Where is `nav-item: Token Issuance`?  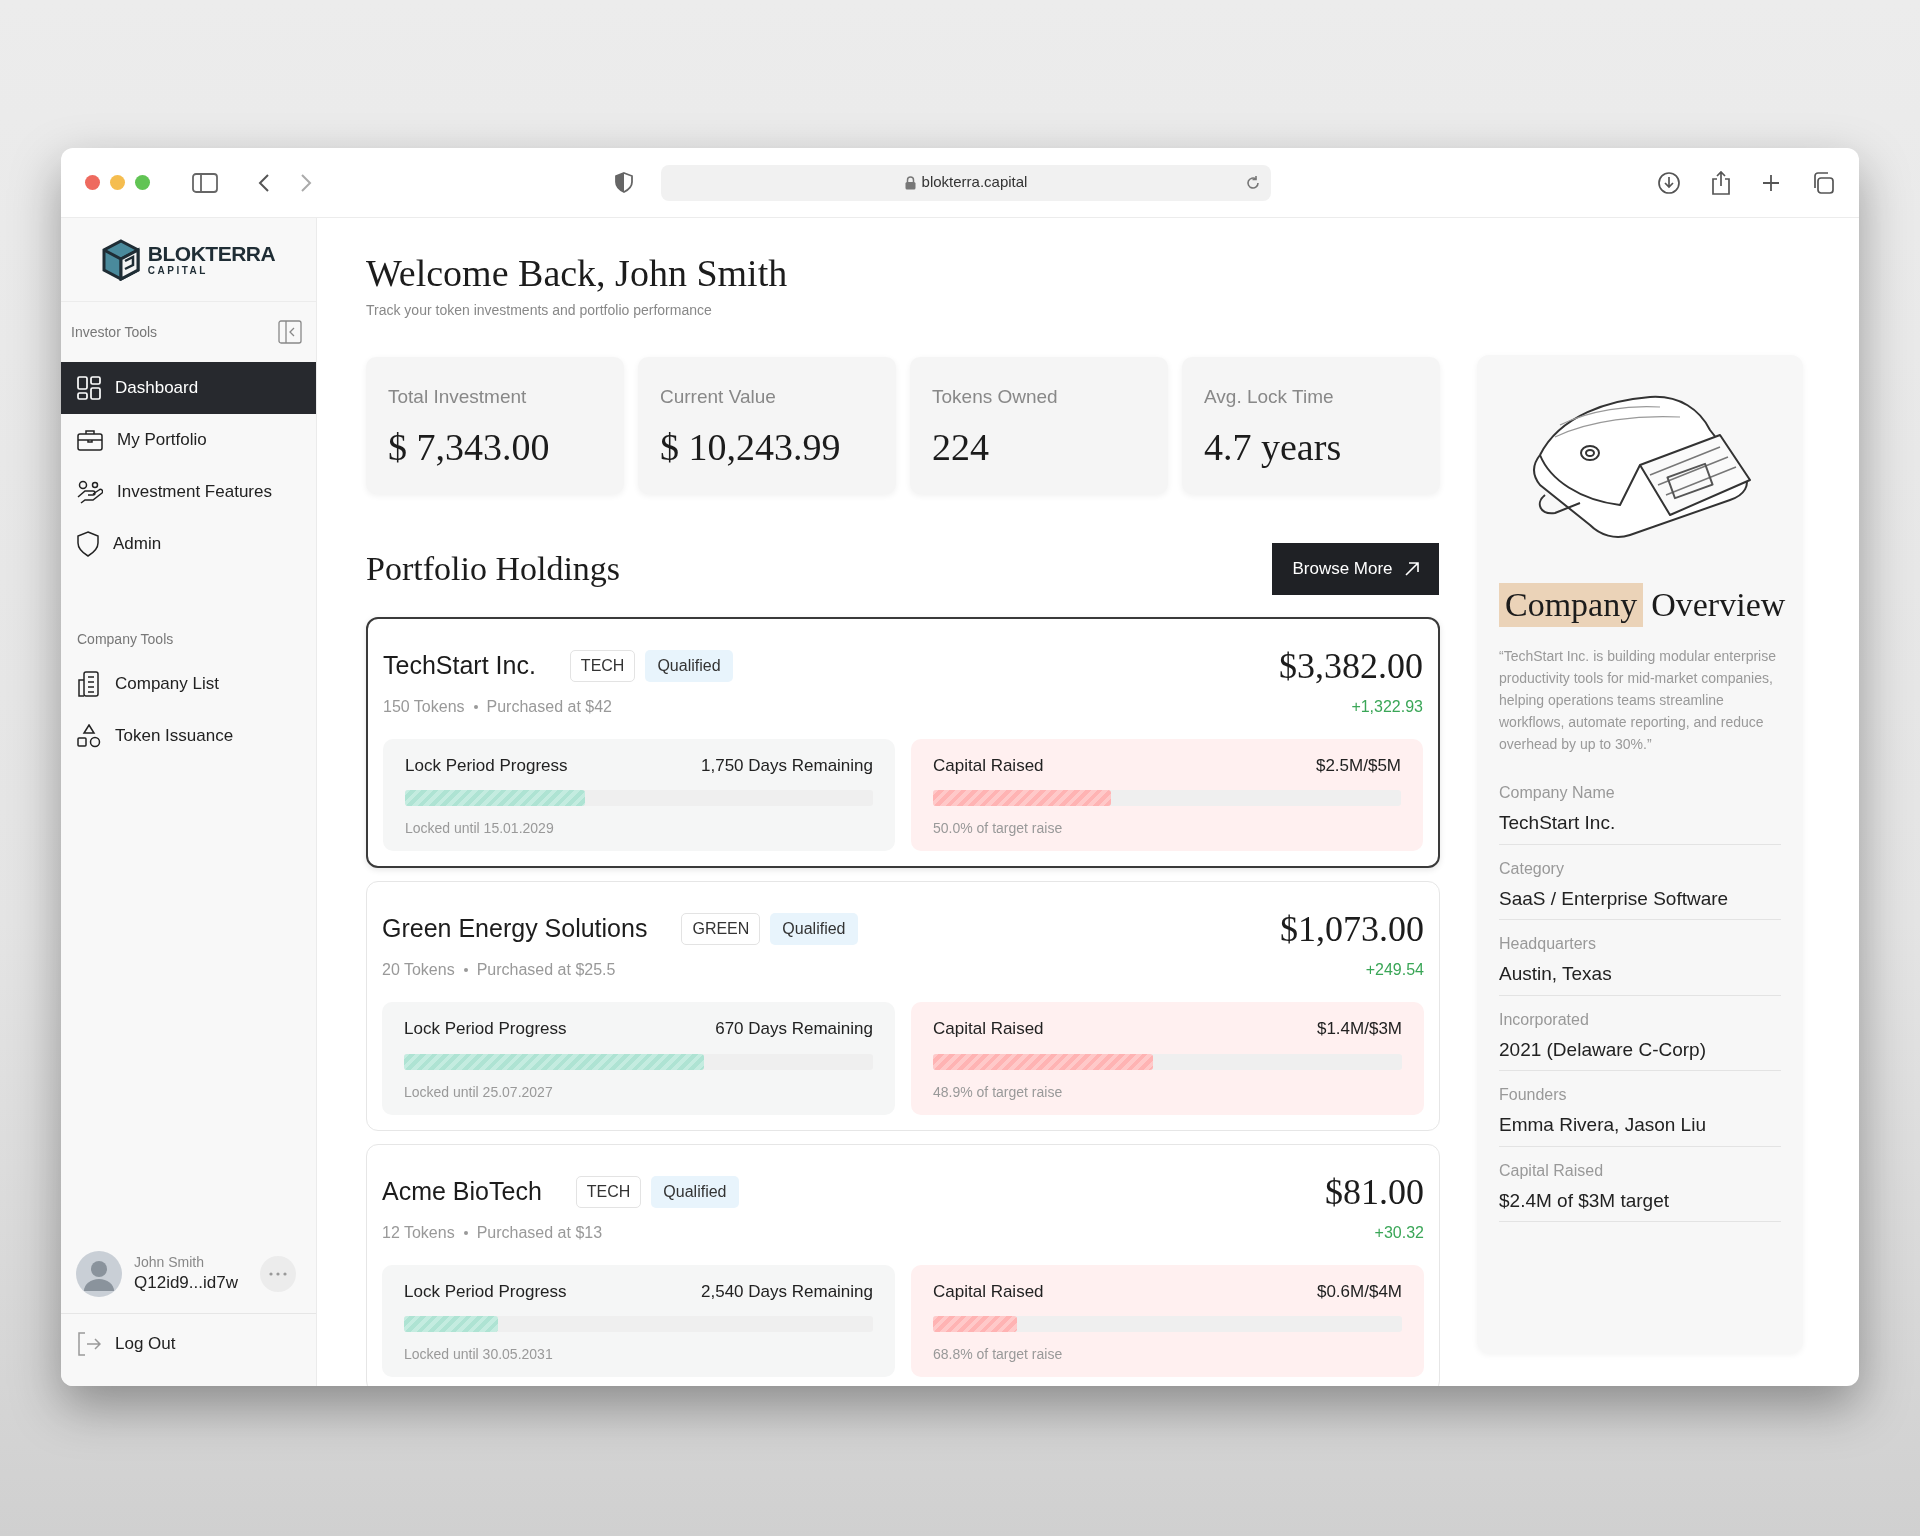 nav-item: Token Issuance is located at coordinates (188, 736).